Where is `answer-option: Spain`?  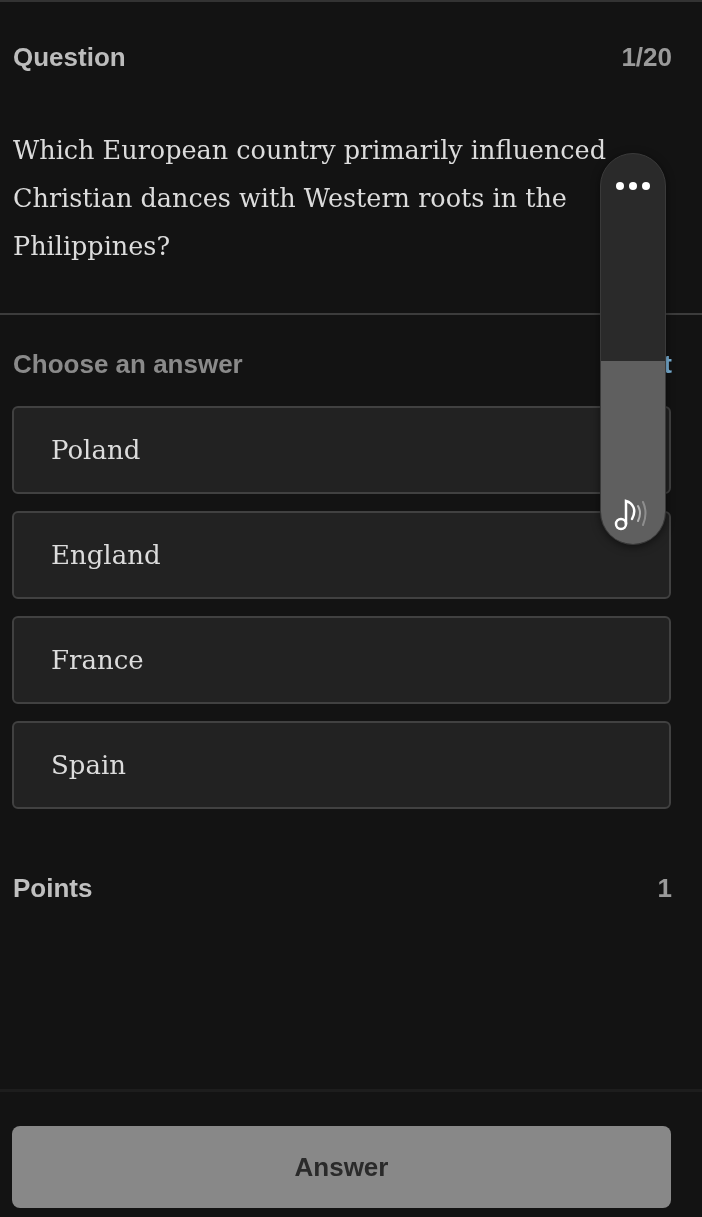 answer-option: Spain is located at coordinates (341, 765).